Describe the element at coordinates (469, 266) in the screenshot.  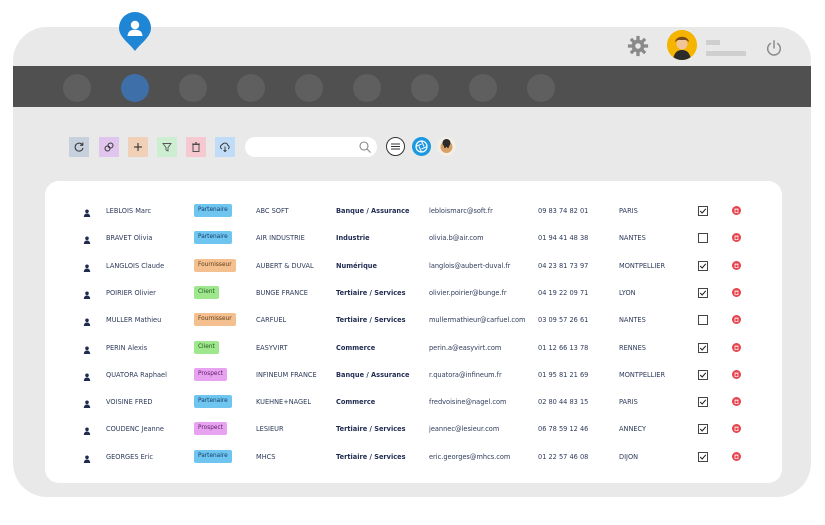
I see `email: langlois@aubert-duval.fr` at that location.